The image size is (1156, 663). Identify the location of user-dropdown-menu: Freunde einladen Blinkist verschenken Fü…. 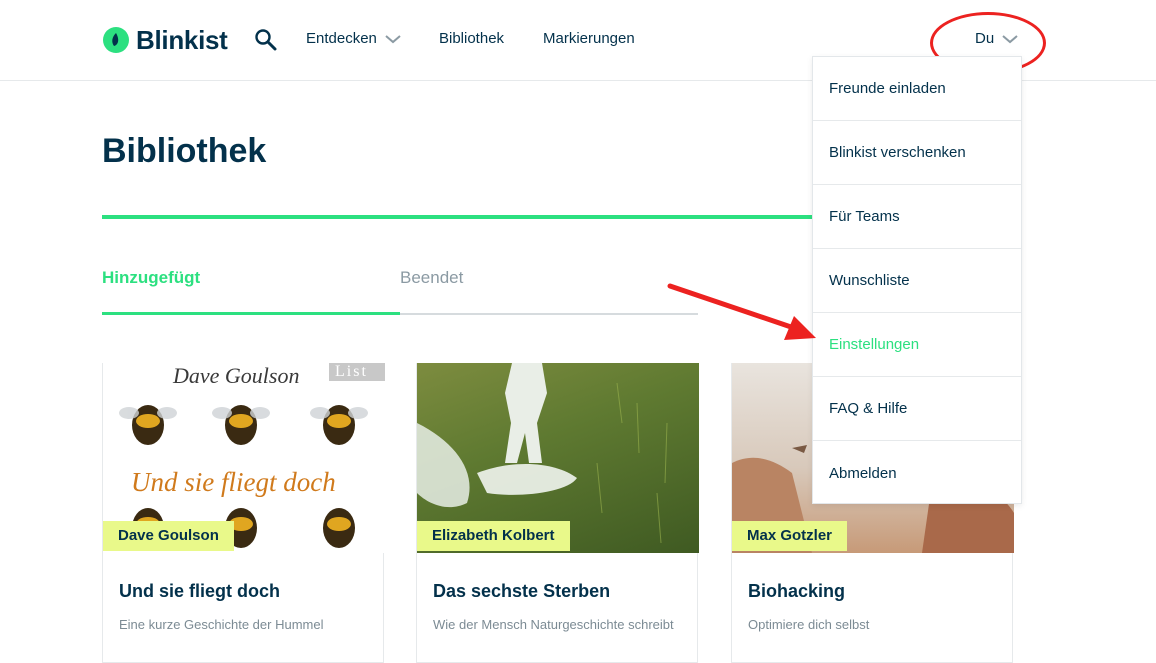
(917, 280).